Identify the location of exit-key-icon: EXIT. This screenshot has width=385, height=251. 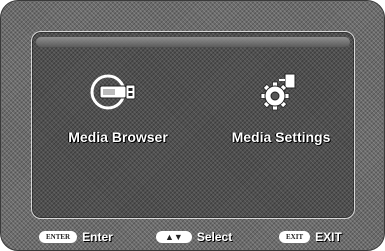
(295, 237).